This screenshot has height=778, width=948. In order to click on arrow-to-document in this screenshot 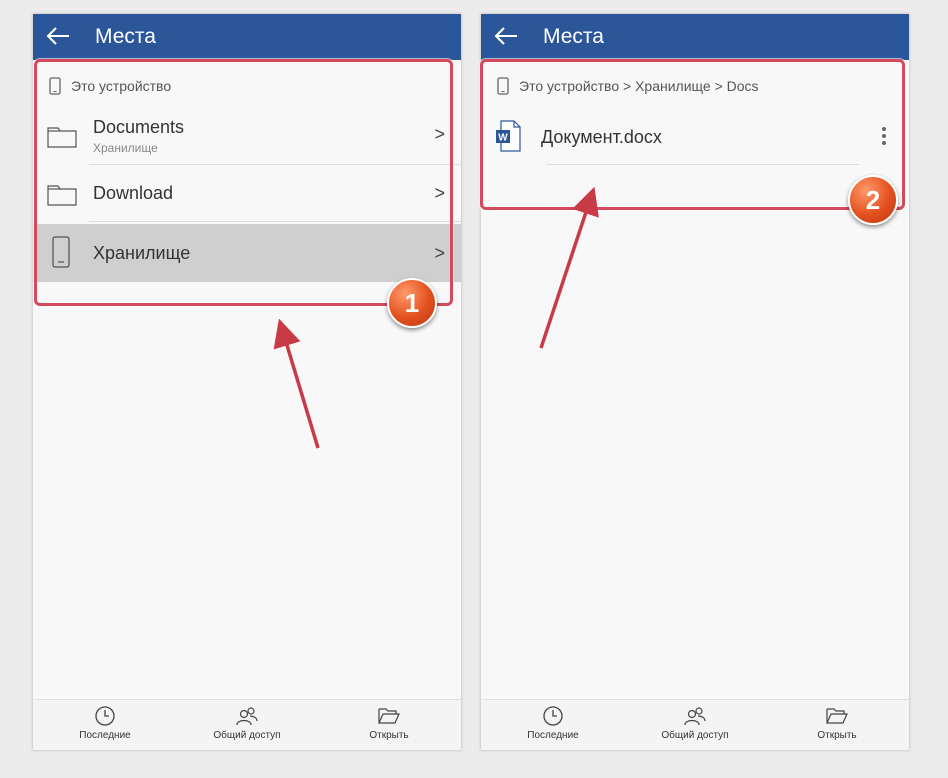, I will do `click(569, 267)`.